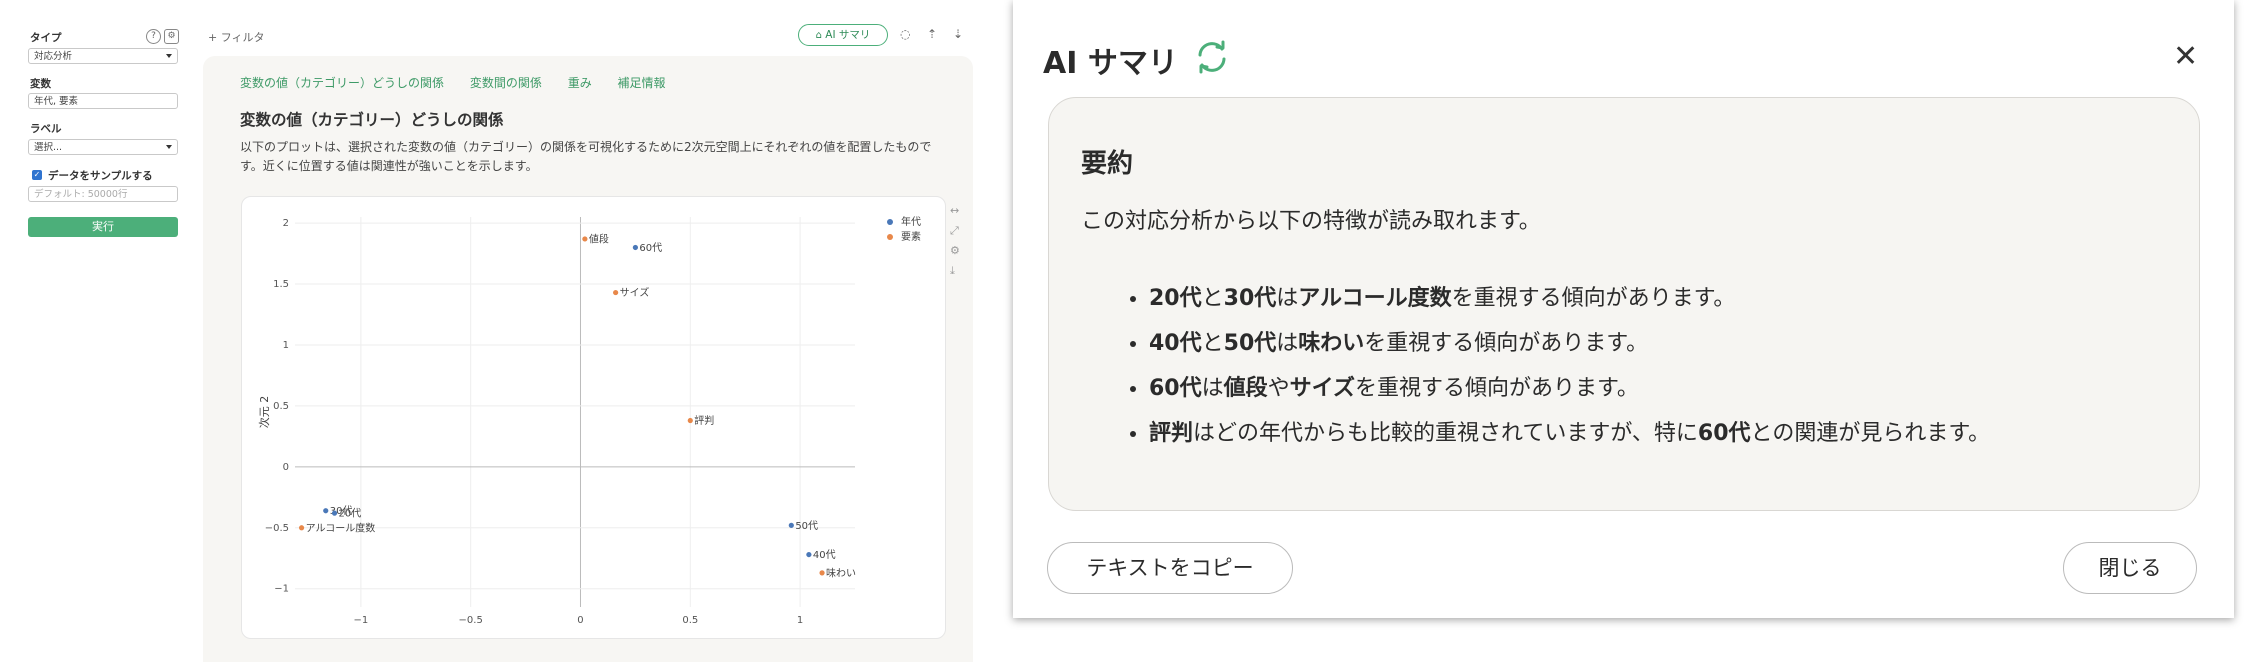 The height and width of the screenshot is (662, 2262). I want to click on x-tick-label: −1, so click(361, 620).